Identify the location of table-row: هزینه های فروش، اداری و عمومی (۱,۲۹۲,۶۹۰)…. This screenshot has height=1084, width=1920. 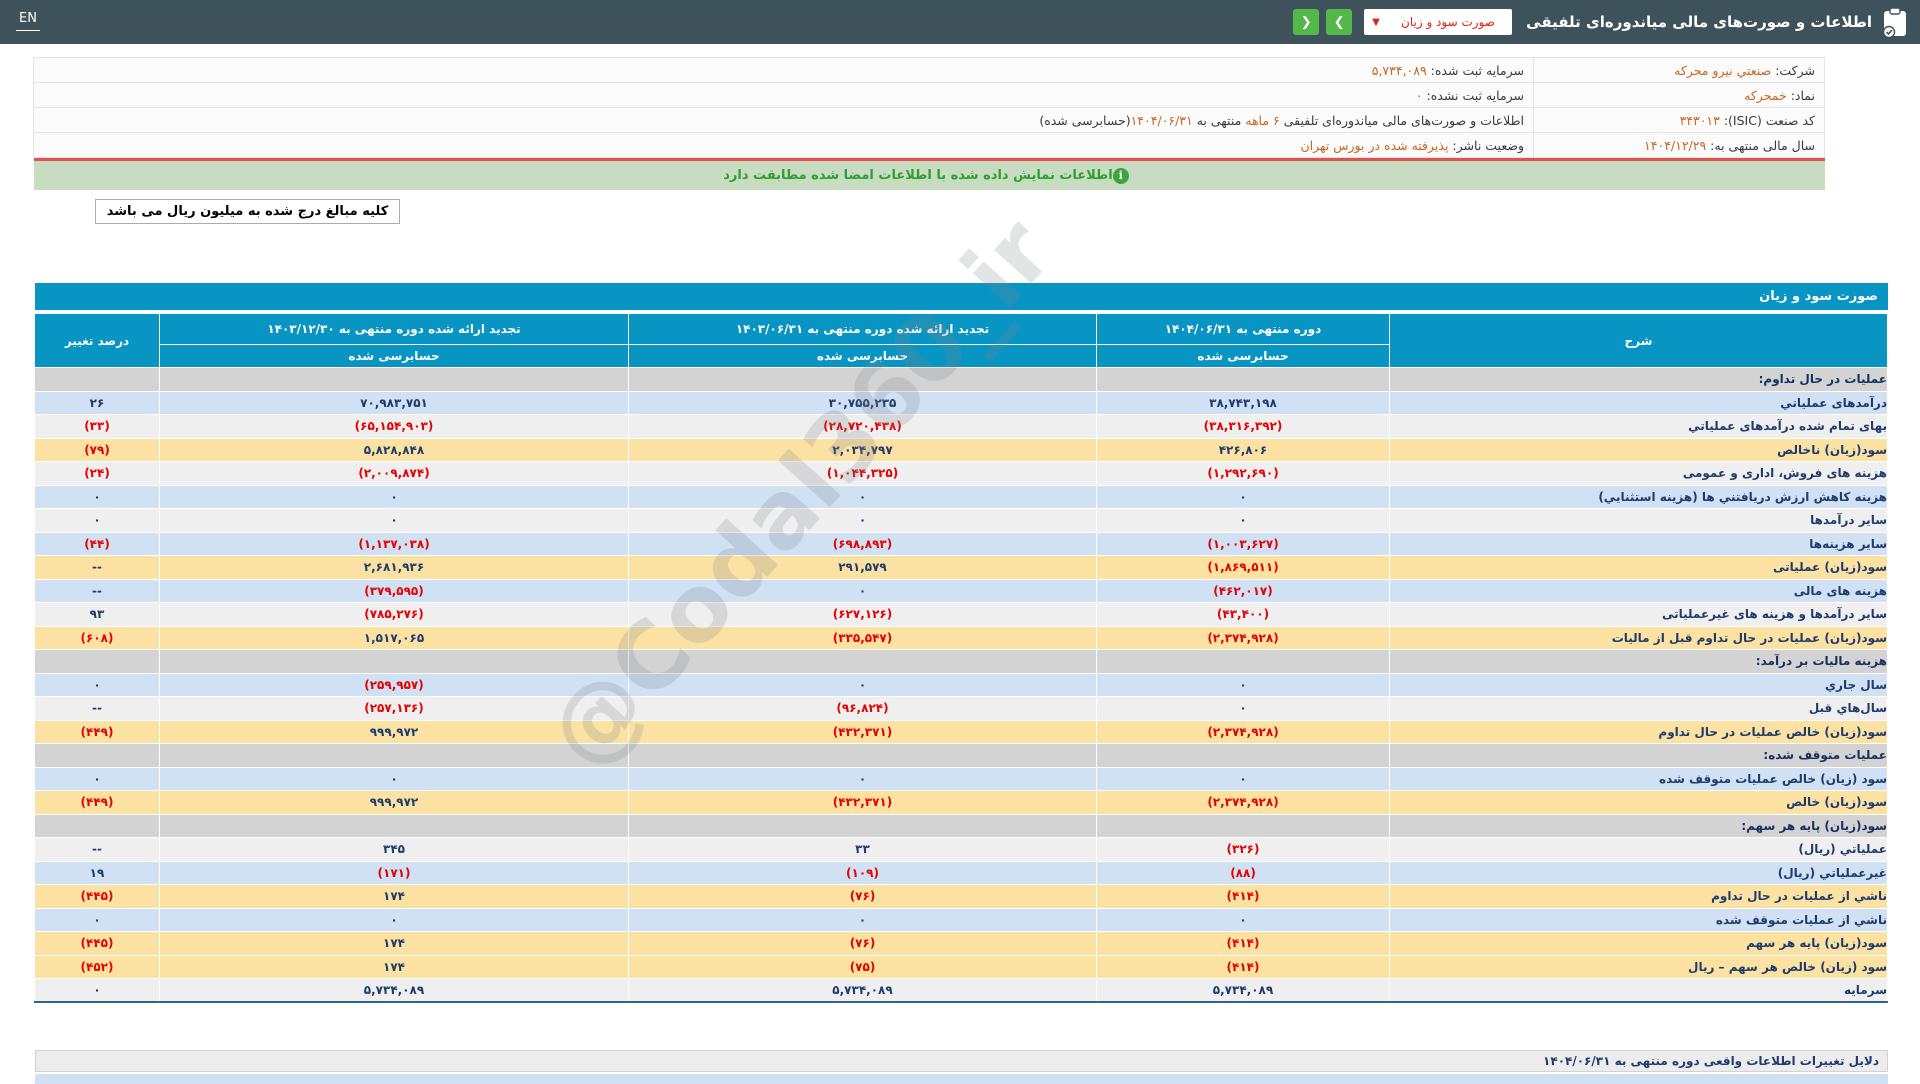
(961, 473).